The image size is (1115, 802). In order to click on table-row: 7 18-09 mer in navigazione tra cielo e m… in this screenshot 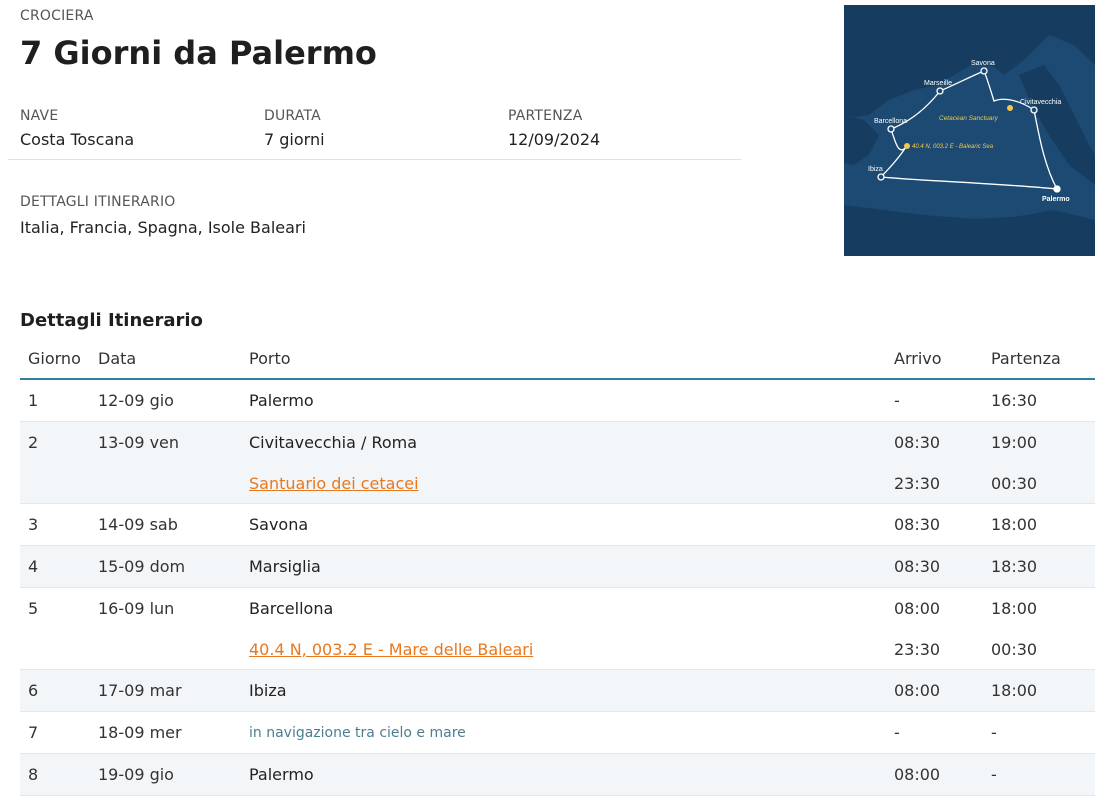, I will do `click(557, 733)`.